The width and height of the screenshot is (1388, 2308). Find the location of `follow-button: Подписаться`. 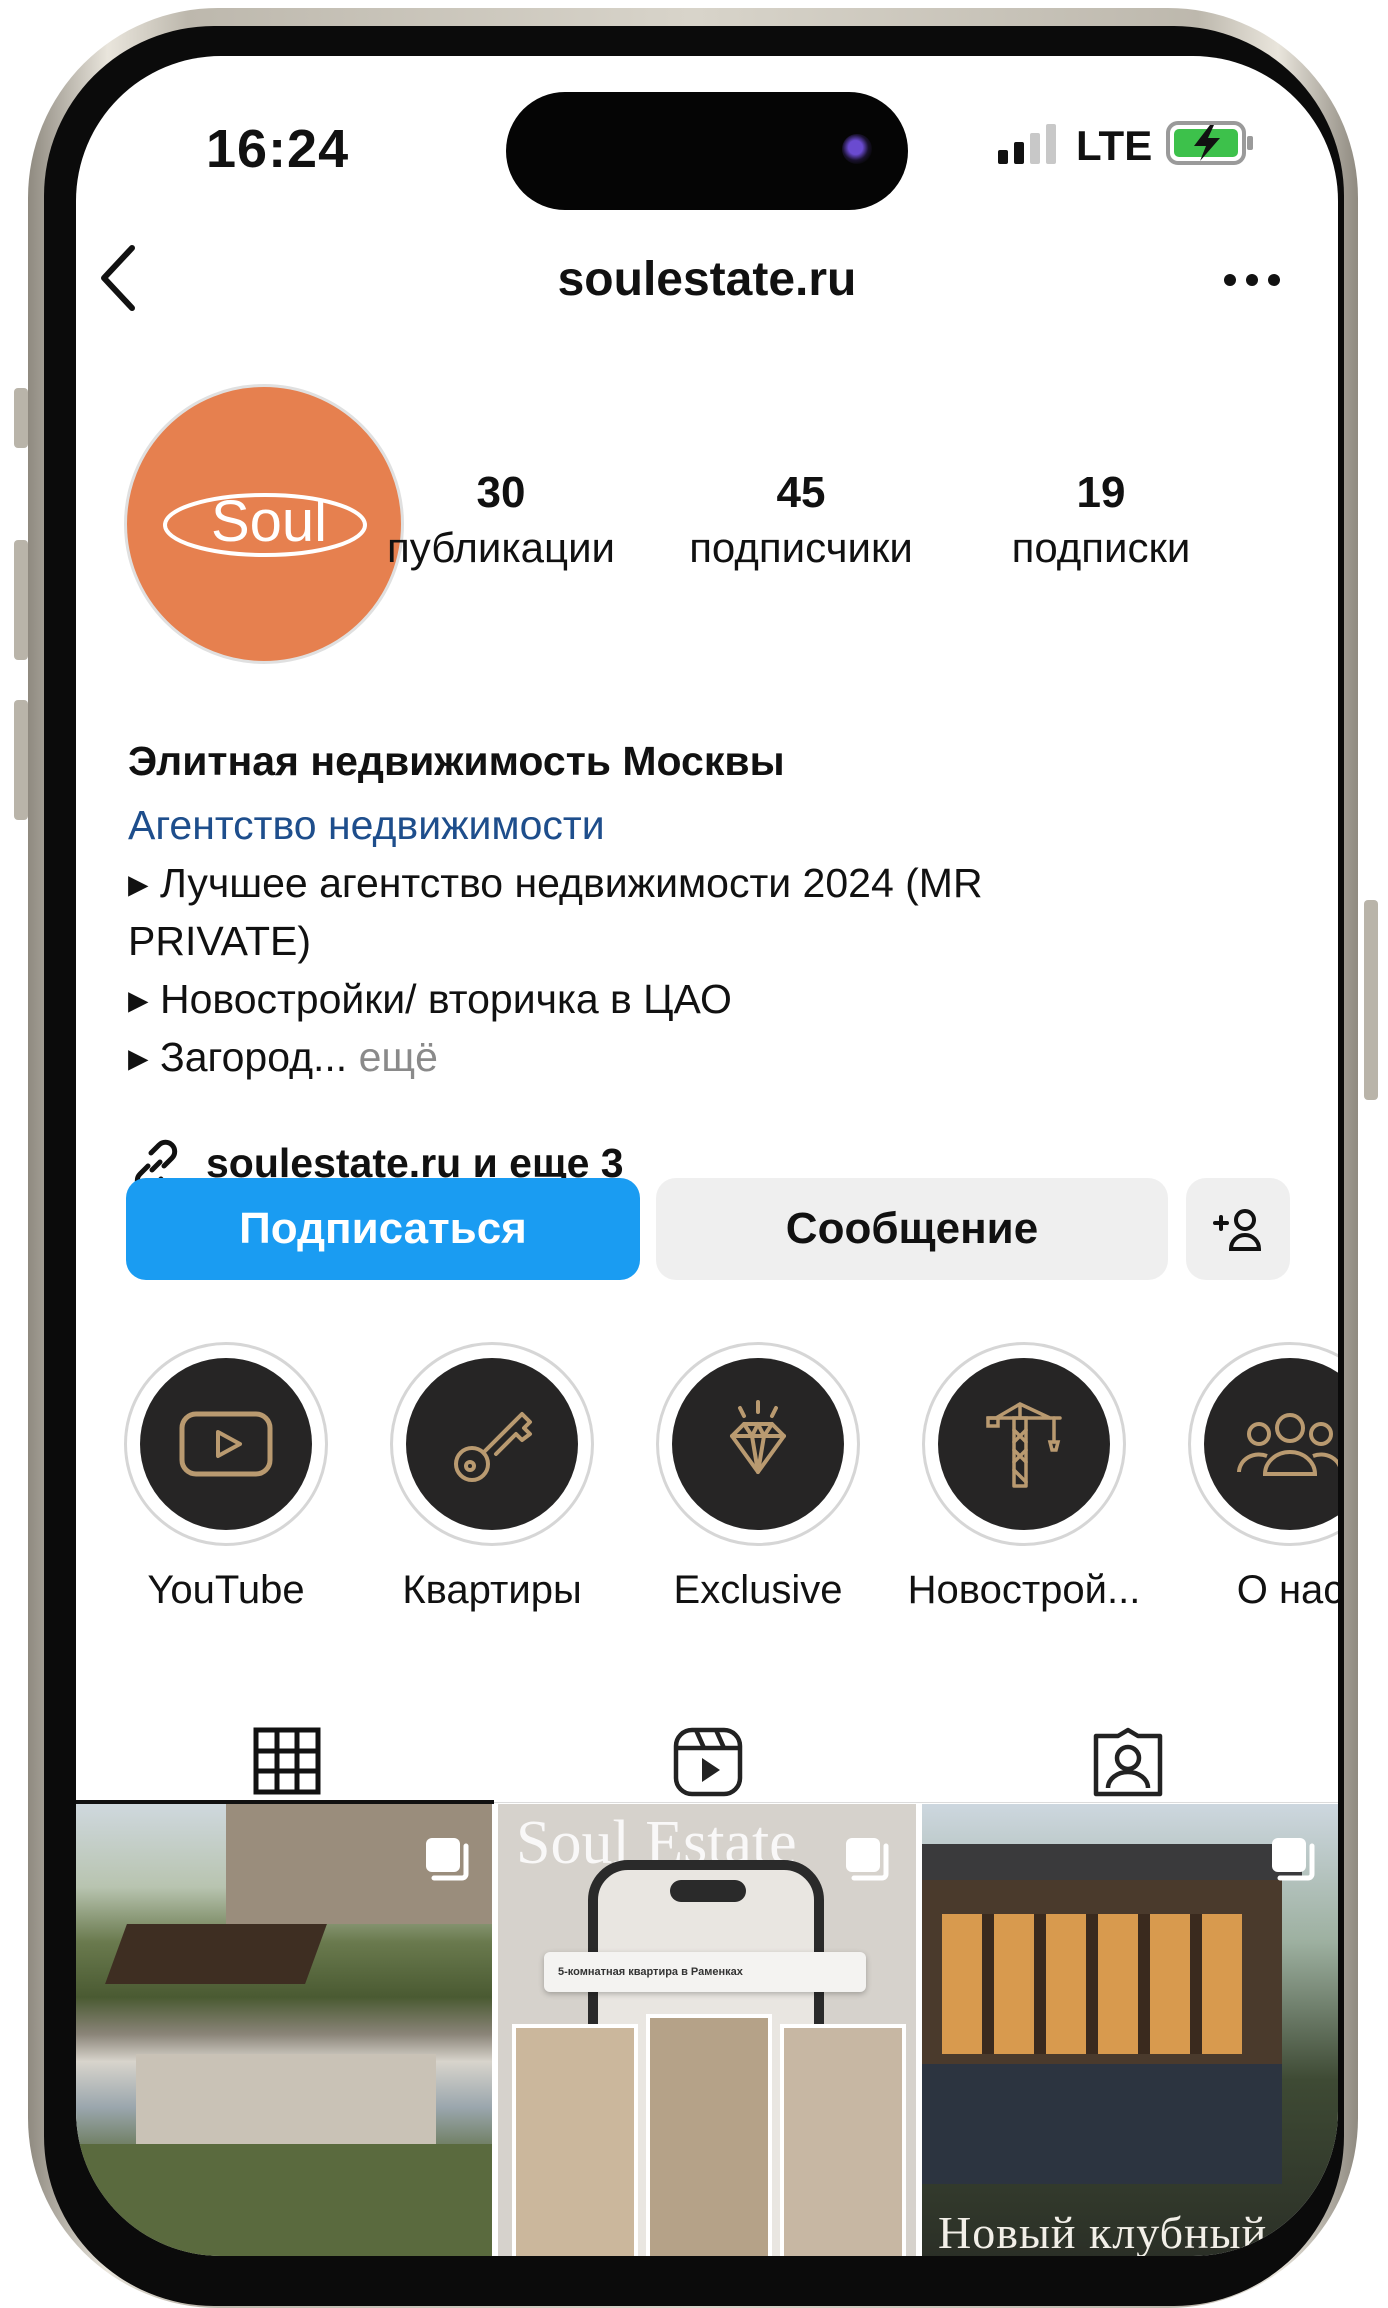

follow-button: Подписаться is located at coordinates (383, 1229).